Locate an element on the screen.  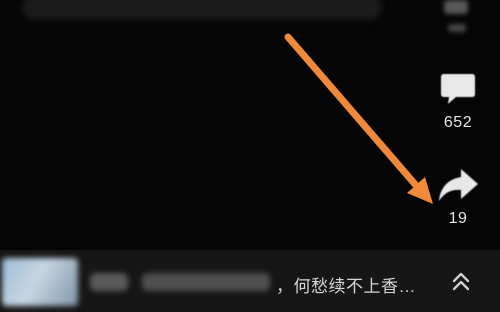
share-button: 19 is located at coordinates (458, 197).